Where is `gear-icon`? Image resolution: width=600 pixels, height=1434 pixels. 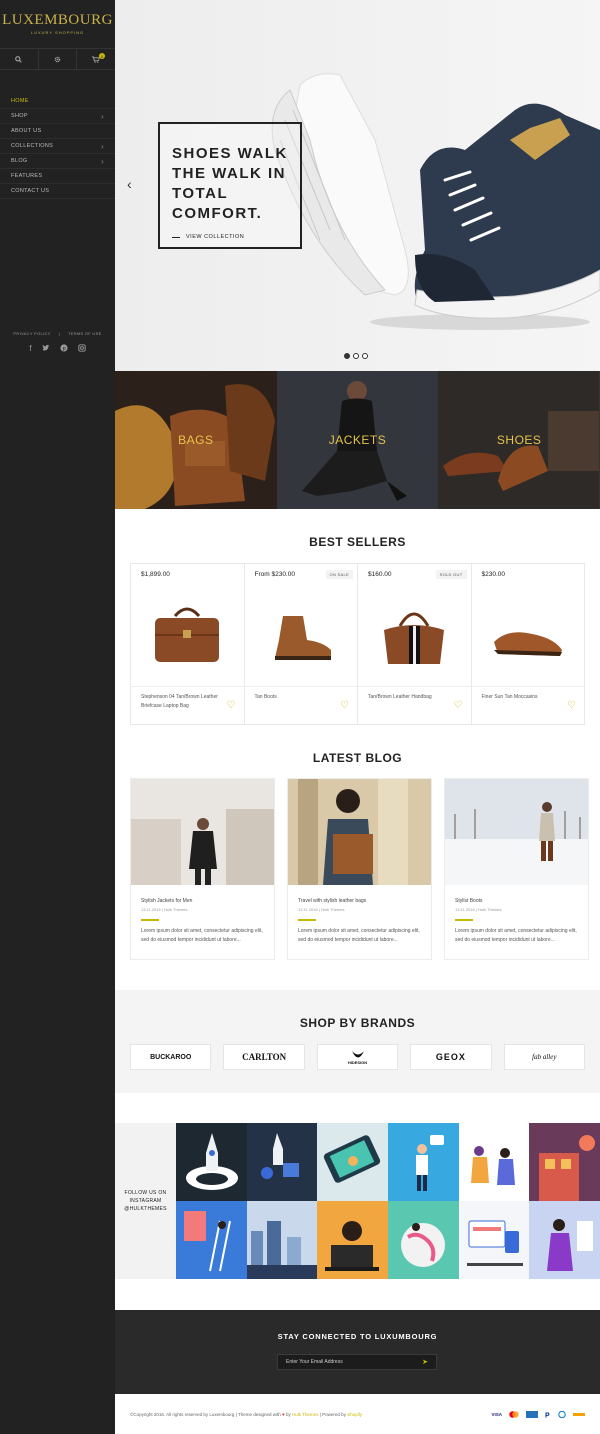
gear-icon is located at coordinates (57, 59).